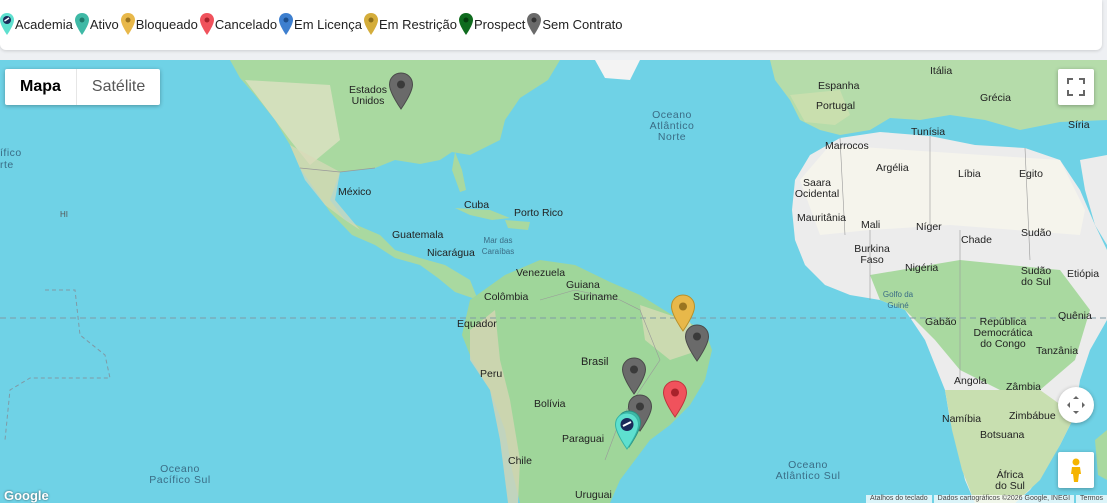 The height and width of the screenshot is (503, 1107). I want to click on prospect-marker-icon, so click(466, 24).